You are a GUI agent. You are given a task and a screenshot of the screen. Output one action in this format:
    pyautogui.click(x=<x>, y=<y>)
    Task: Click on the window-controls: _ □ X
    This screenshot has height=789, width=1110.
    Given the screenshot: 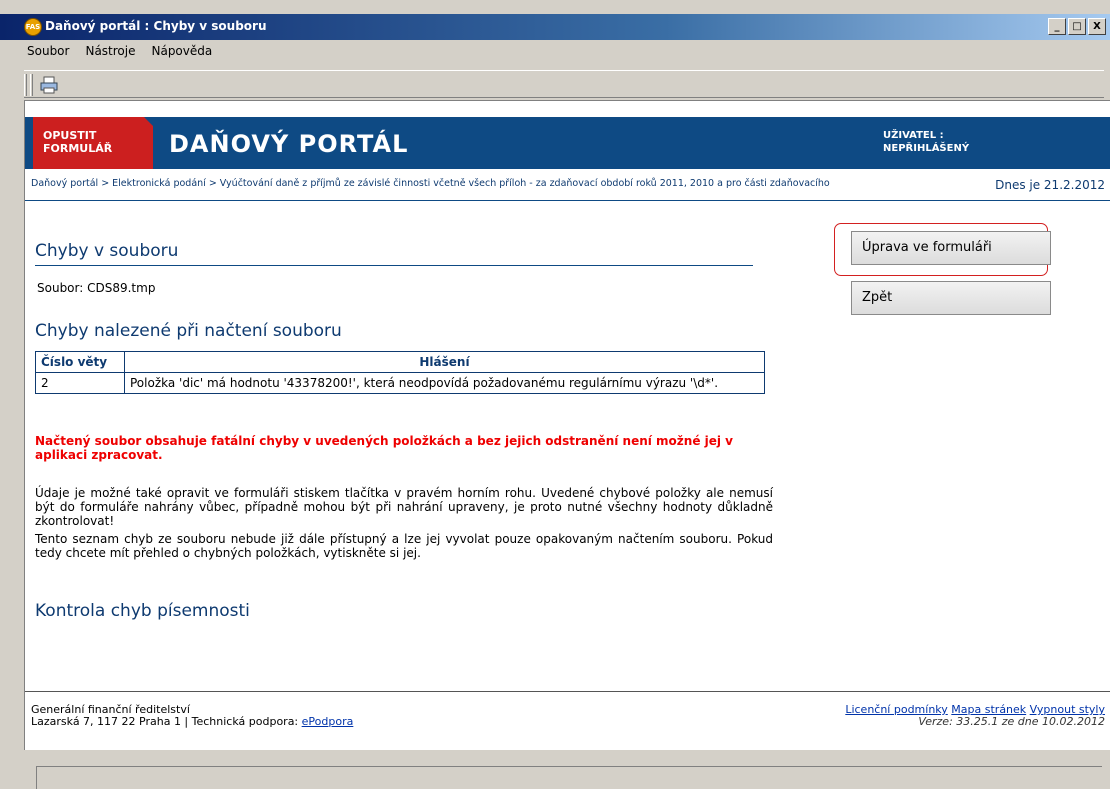 What is the action you would take?
    pyautogui.click(x=1077, y=26)
    